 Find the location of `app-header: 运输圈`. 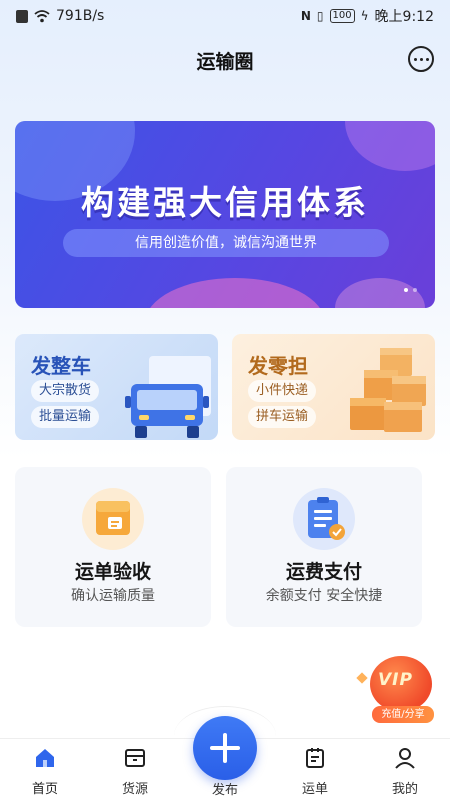

app-header: 运输圈 is located at coordinates (225, 60).